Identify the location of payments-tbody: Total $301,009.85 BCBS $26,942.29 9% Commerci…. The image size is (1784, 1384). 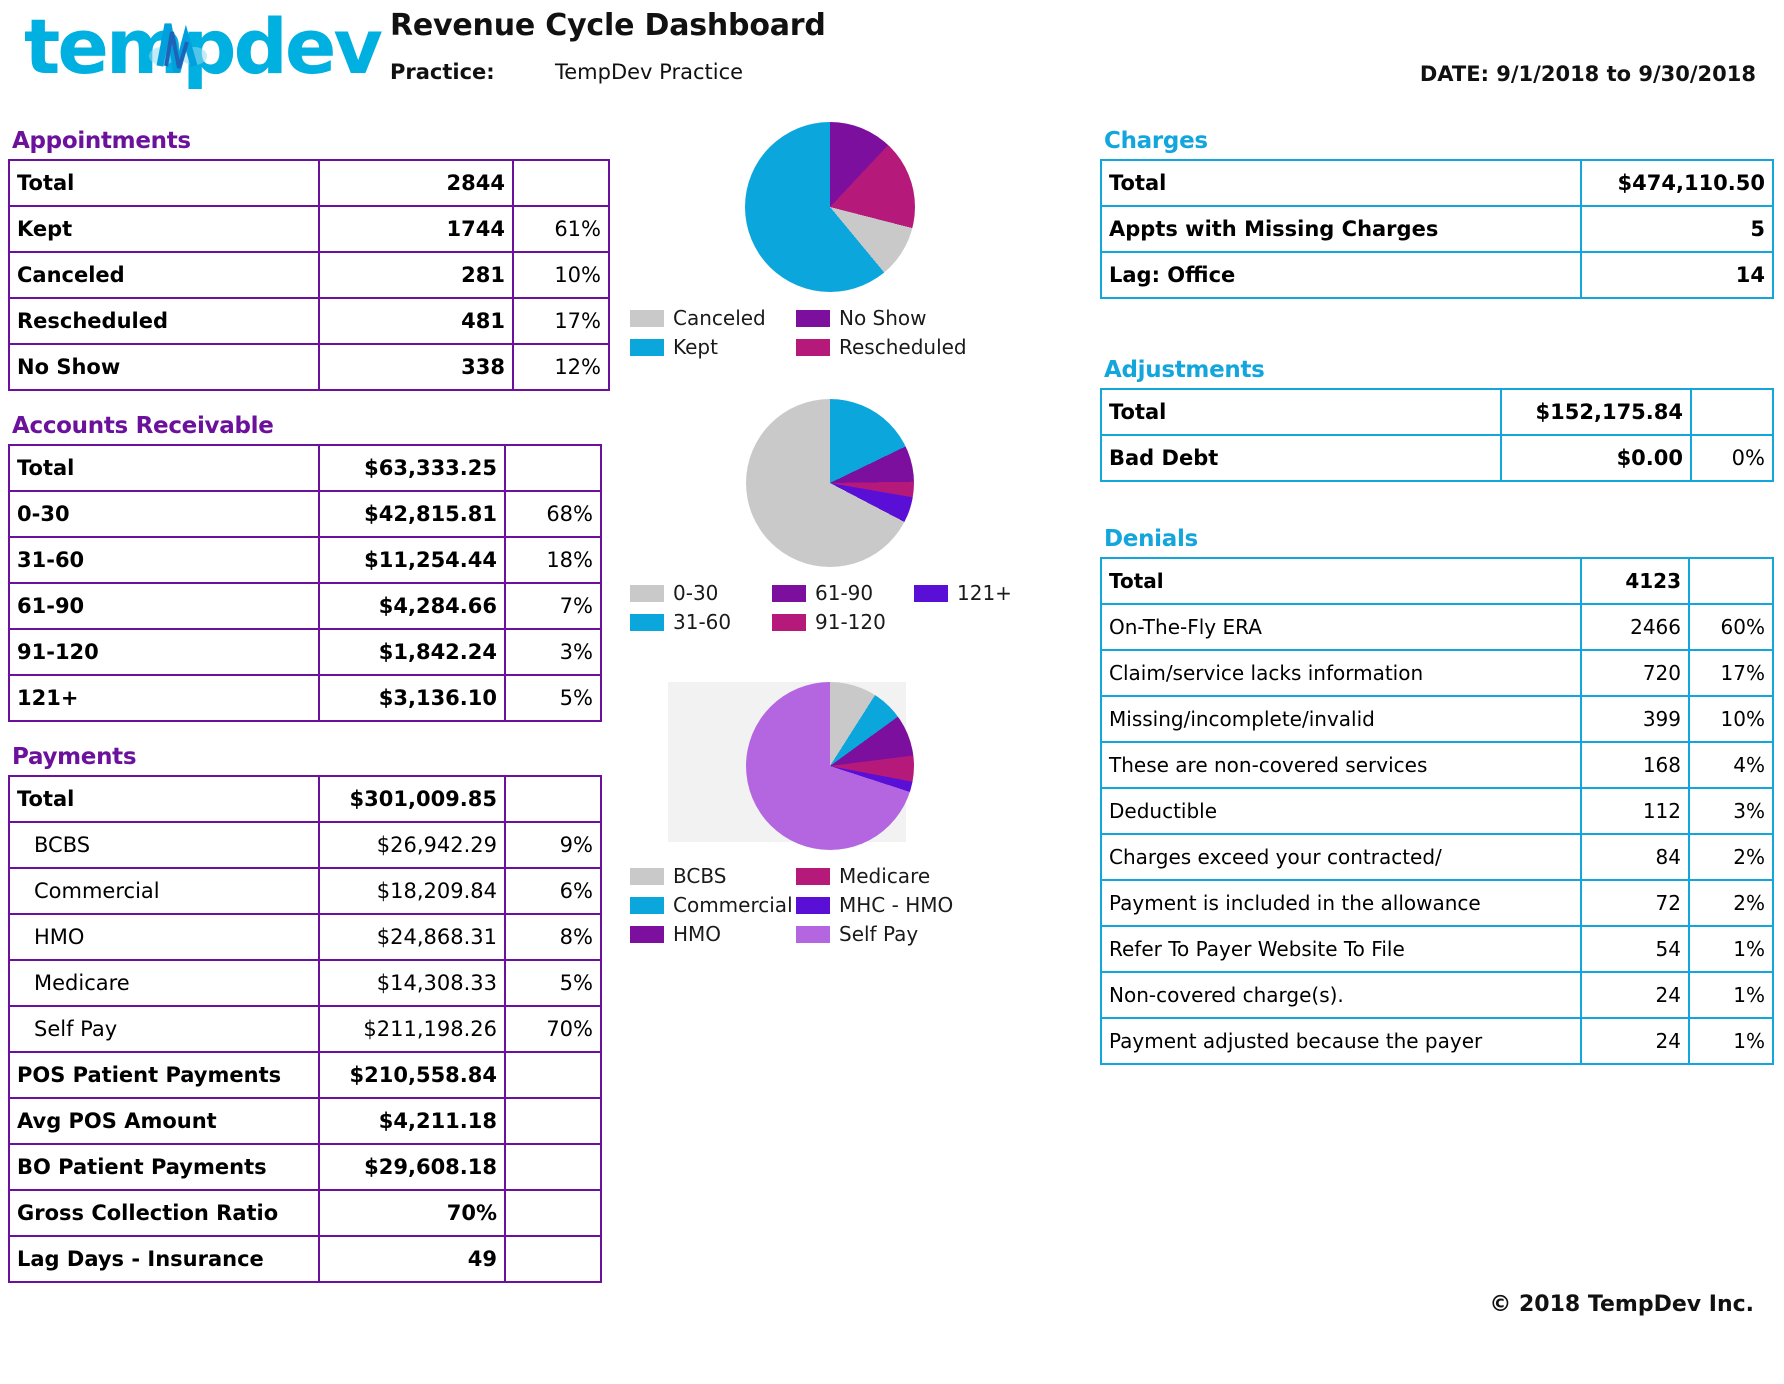
(305, 1029).